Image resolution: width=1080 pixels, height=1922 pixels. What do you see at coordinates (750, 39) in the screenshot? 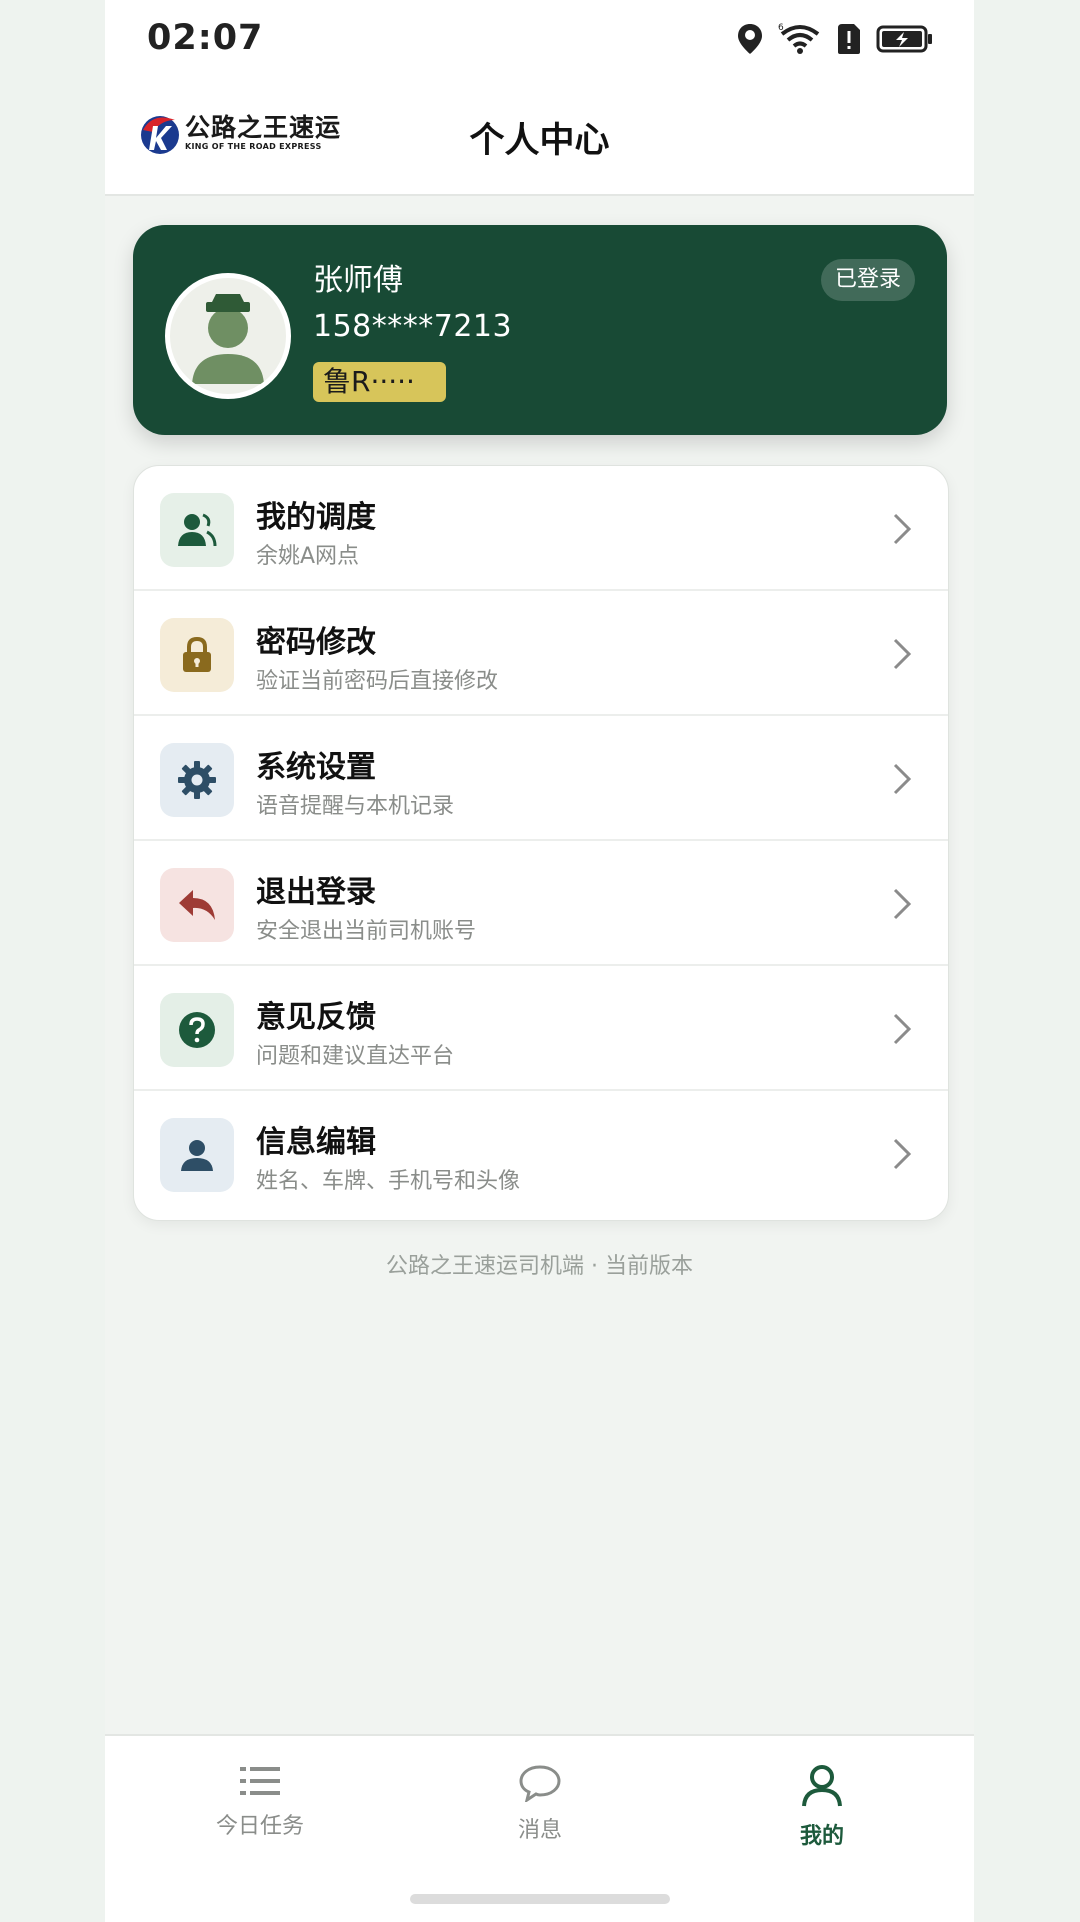
I see `location-icon` at bounding box center [750, 39].